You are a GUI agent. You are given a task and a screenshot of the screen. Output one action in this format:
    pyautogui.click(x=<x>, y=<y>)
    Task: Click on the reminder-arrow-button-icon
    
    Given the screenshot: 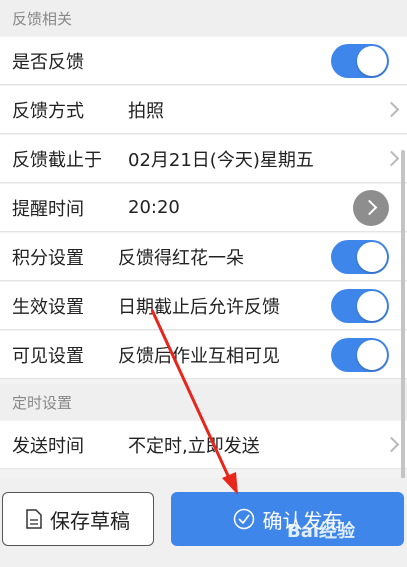 What is the action you would take?
    pyautogui.click(x=371, y=207)
    